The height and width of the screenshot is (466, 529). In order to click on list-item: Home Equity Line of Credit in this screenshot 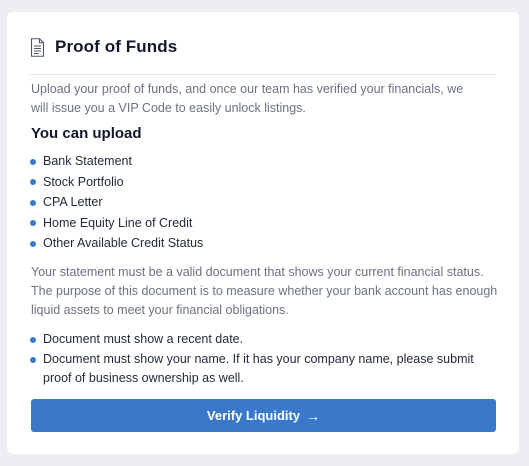, I will do `click(116, 224)`.